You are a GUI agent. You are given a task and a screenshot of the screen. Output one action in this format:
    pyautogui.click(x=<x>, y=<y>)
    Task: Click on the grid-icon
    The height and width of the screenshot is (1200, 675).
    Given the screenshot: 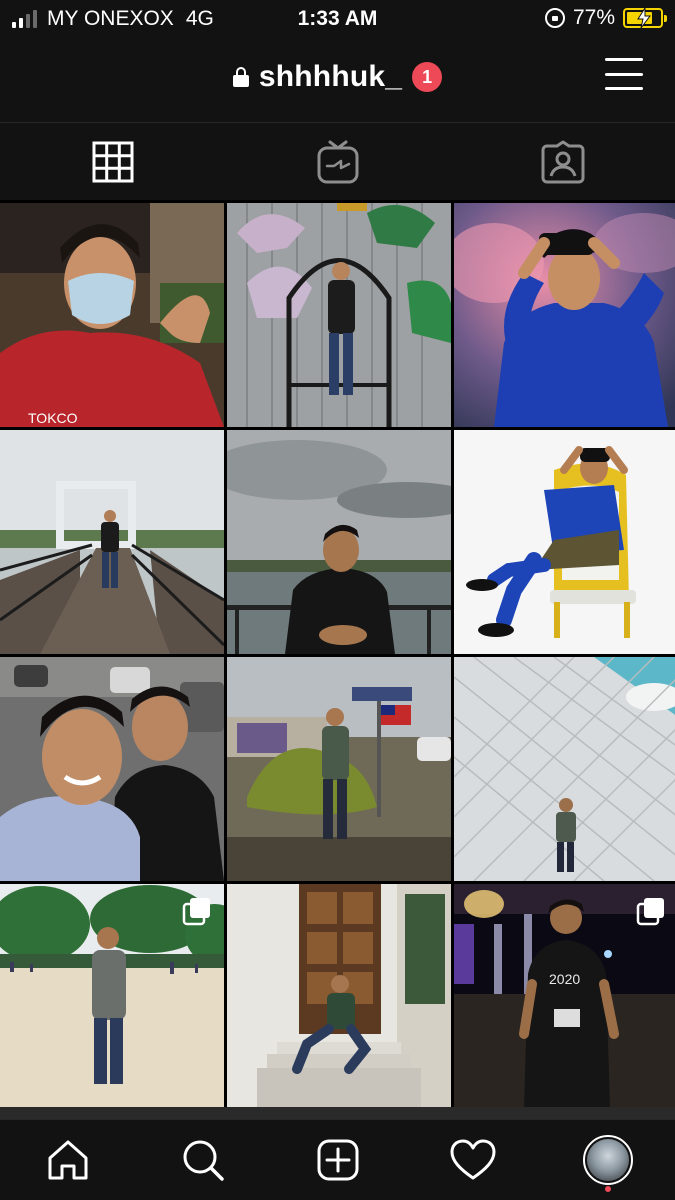 What is the action you would take?
    pyautogui.click(x=112, y=161)
    